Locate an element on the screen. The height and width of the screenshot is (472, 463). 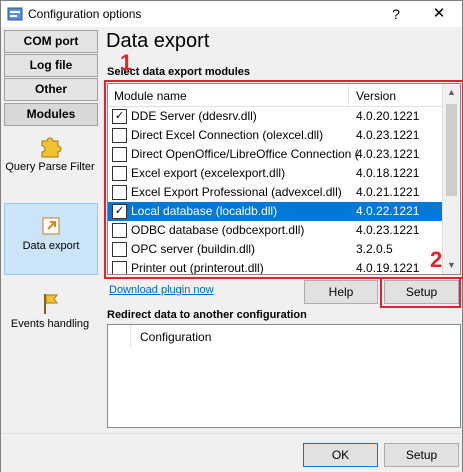
app-icon is located at coordinates (15, 14).